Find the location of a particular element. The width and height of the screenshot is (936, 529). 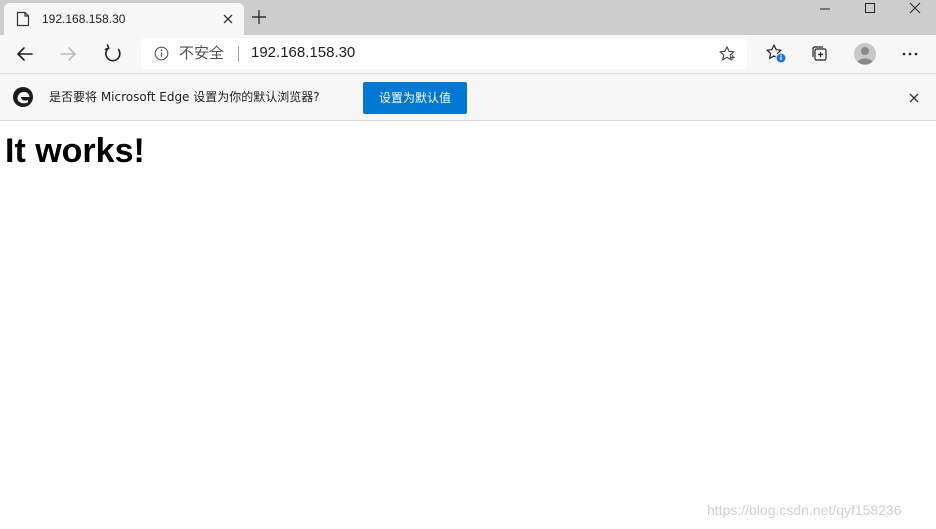

page-icon is located at coordinates (23, 19).